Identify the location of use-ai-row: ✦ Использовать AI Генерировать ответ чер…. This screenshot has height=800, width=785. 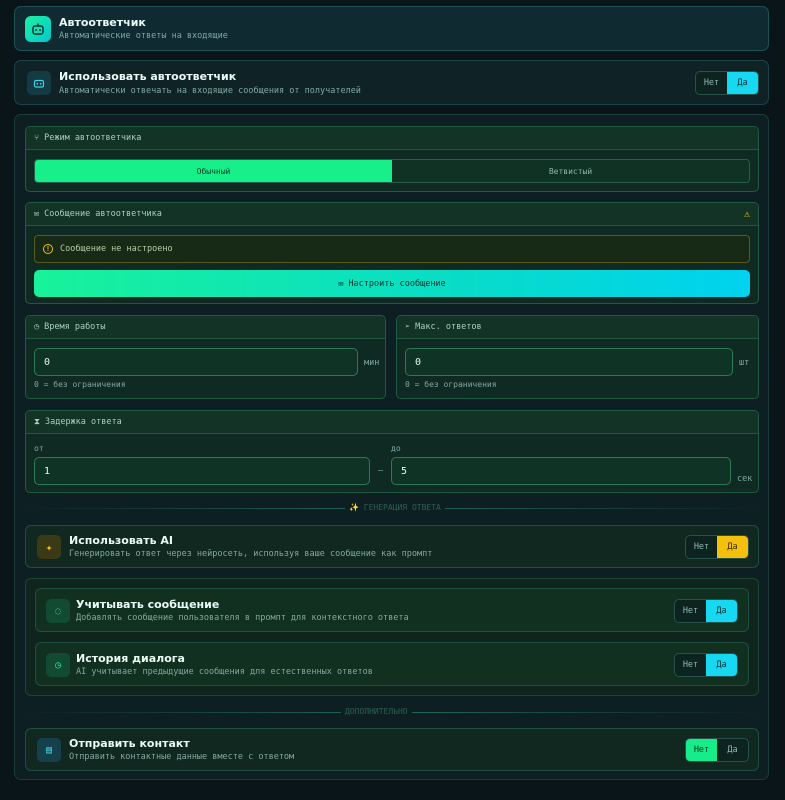
(392, 546).